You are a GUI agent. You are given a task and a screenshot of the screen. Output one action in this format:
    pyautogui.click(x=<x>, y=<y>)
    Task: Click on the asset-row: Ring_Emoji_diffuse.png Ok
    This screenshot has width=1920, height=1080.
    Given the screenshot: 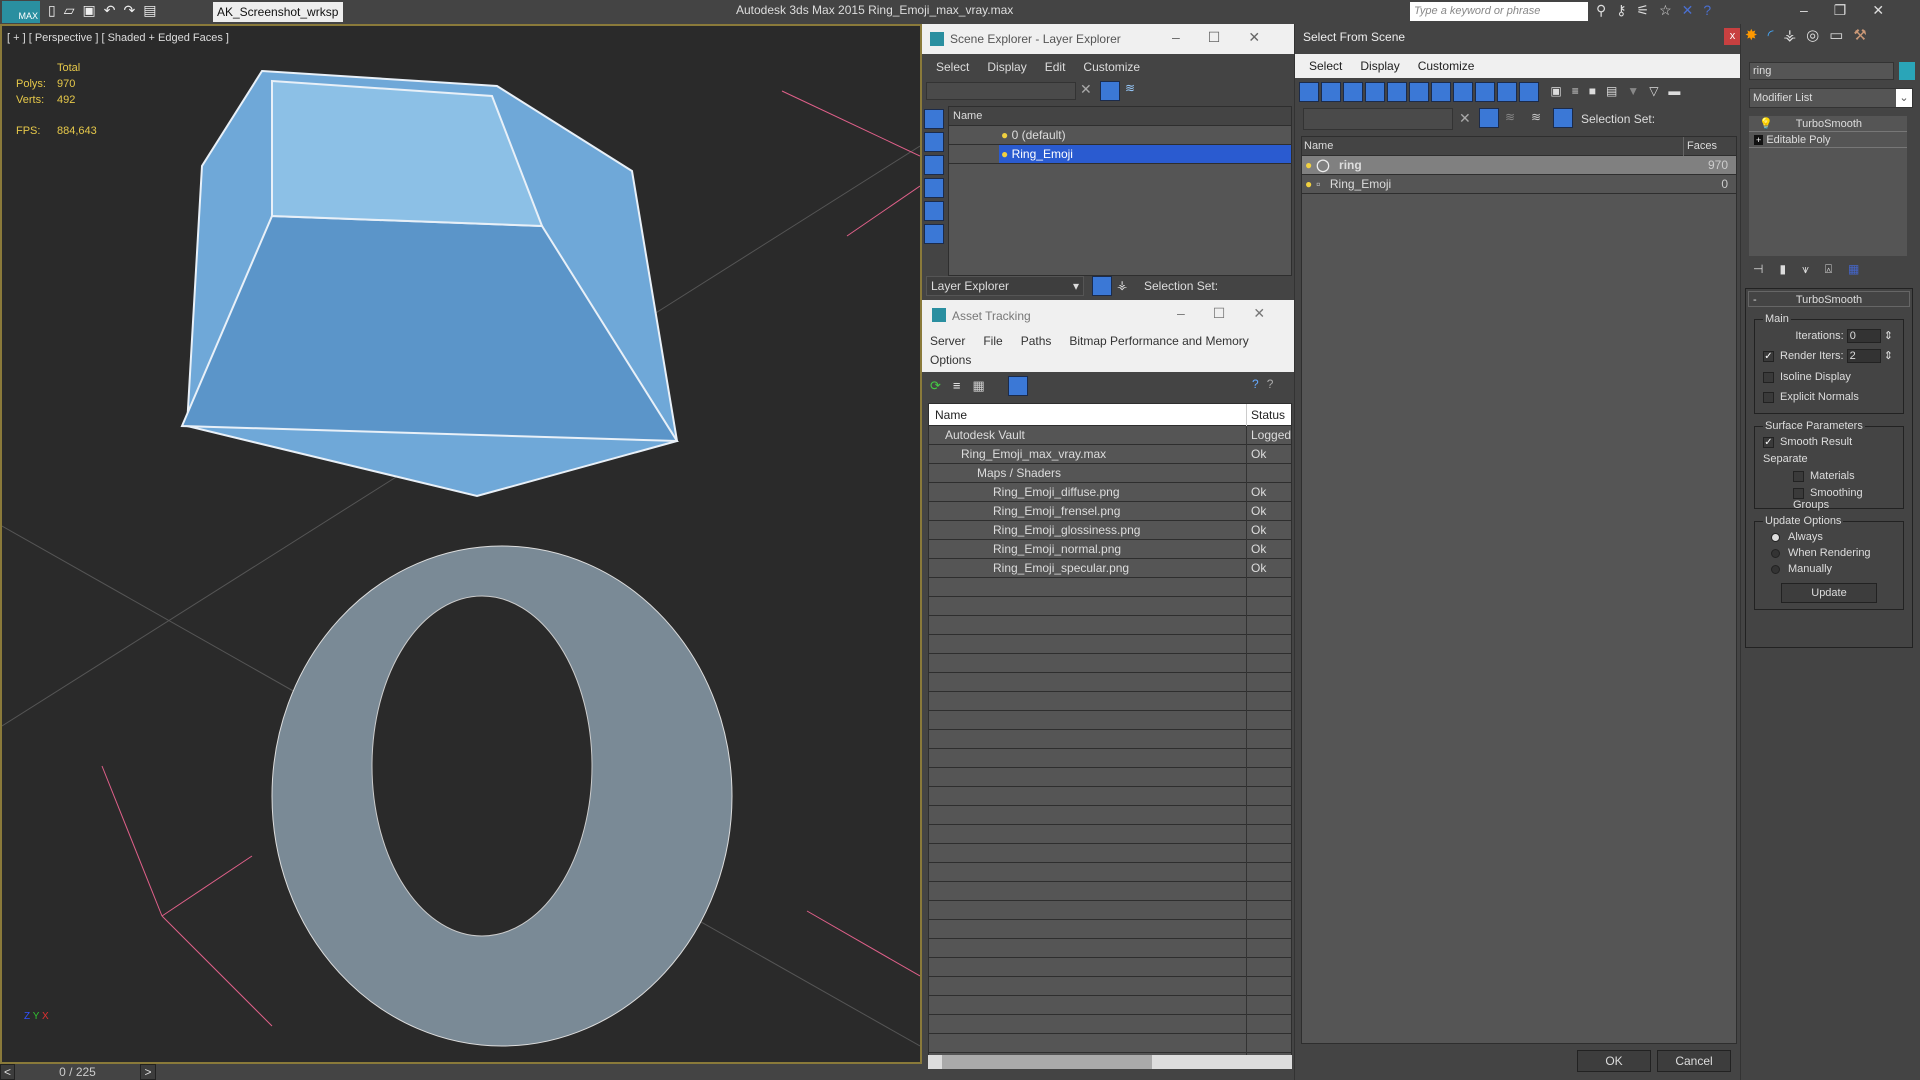 What is the action you would take?
    pyautogui.click(x=1110, y=492)
    